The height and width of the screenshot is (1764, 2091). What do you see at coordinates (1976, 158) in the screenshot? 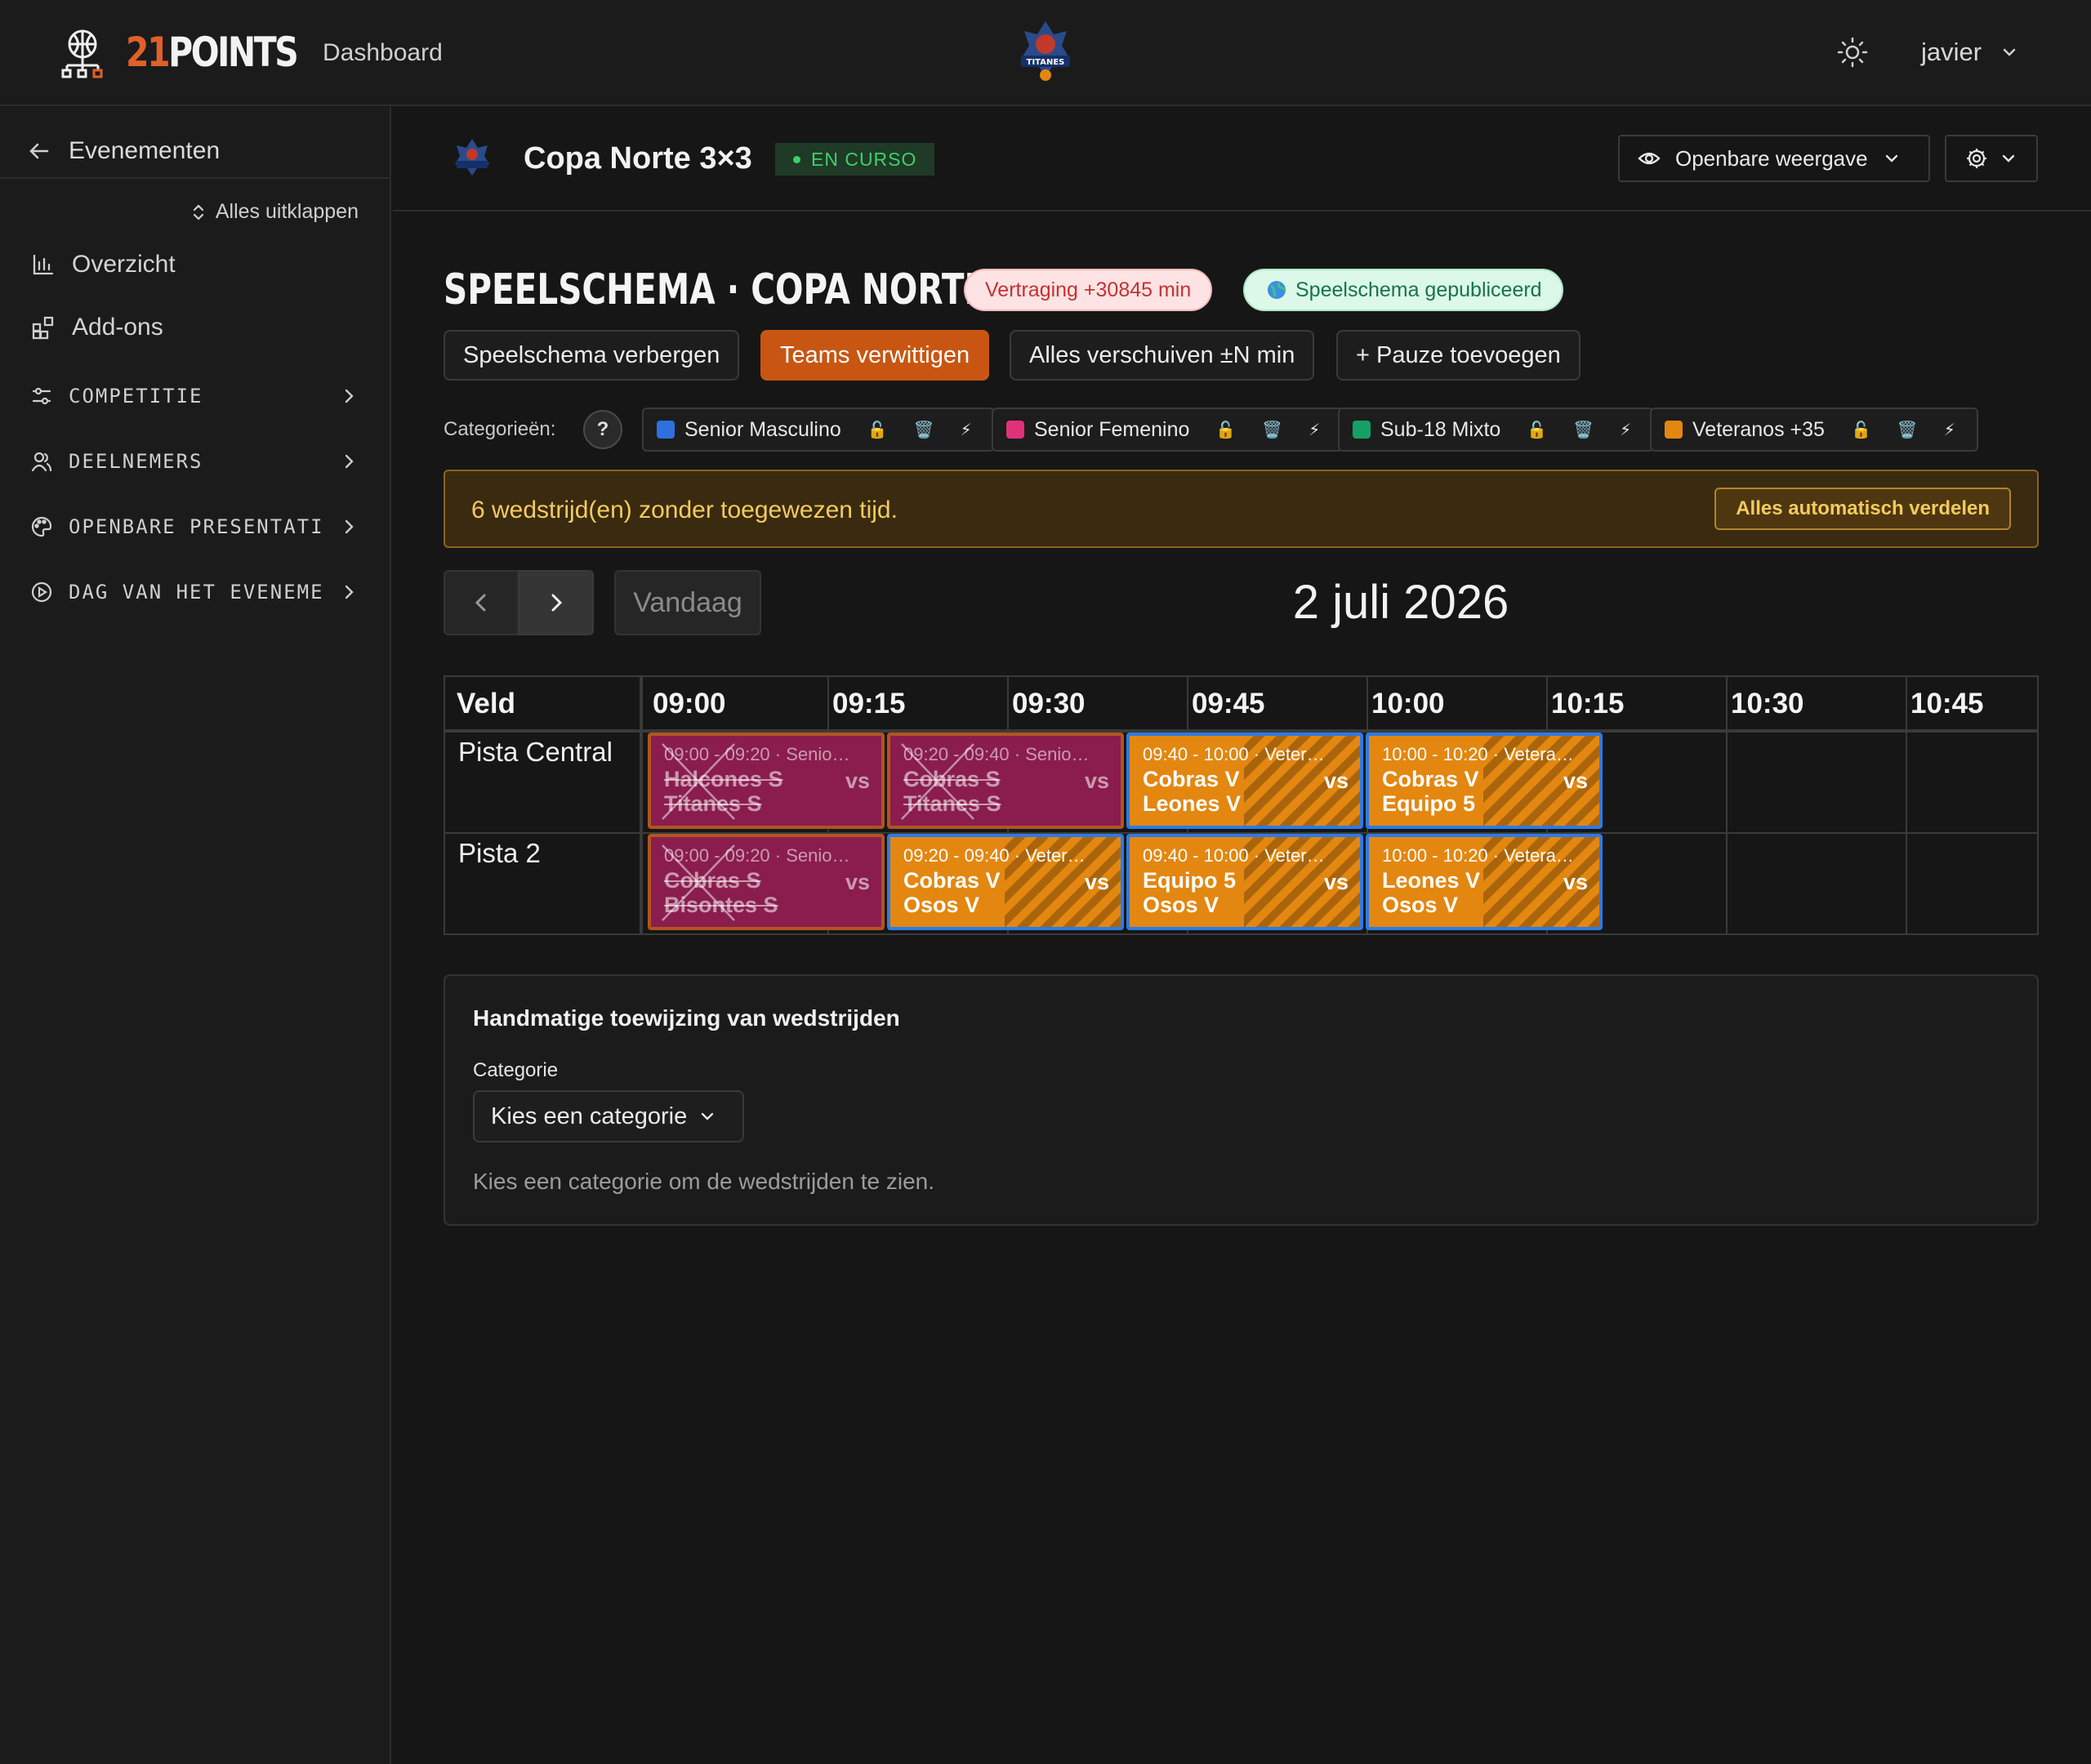
I see `gear-icon` at bounding box center [1976, 158].